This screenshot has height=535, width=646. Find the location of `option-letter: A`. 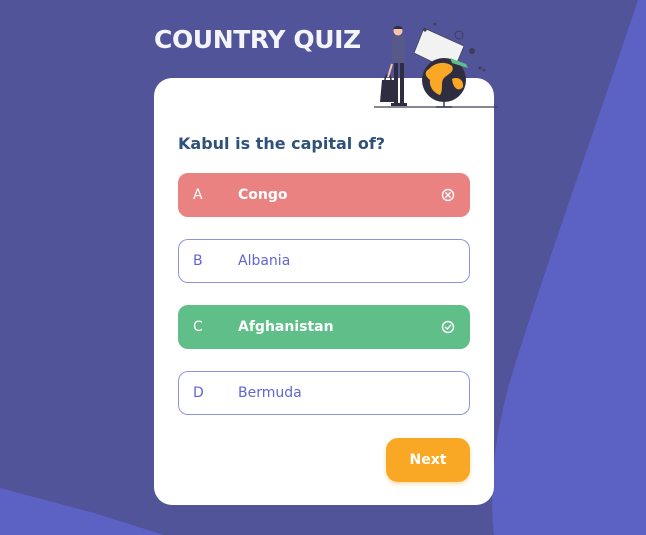

option-letter: A is located at coordinates (198, 195).